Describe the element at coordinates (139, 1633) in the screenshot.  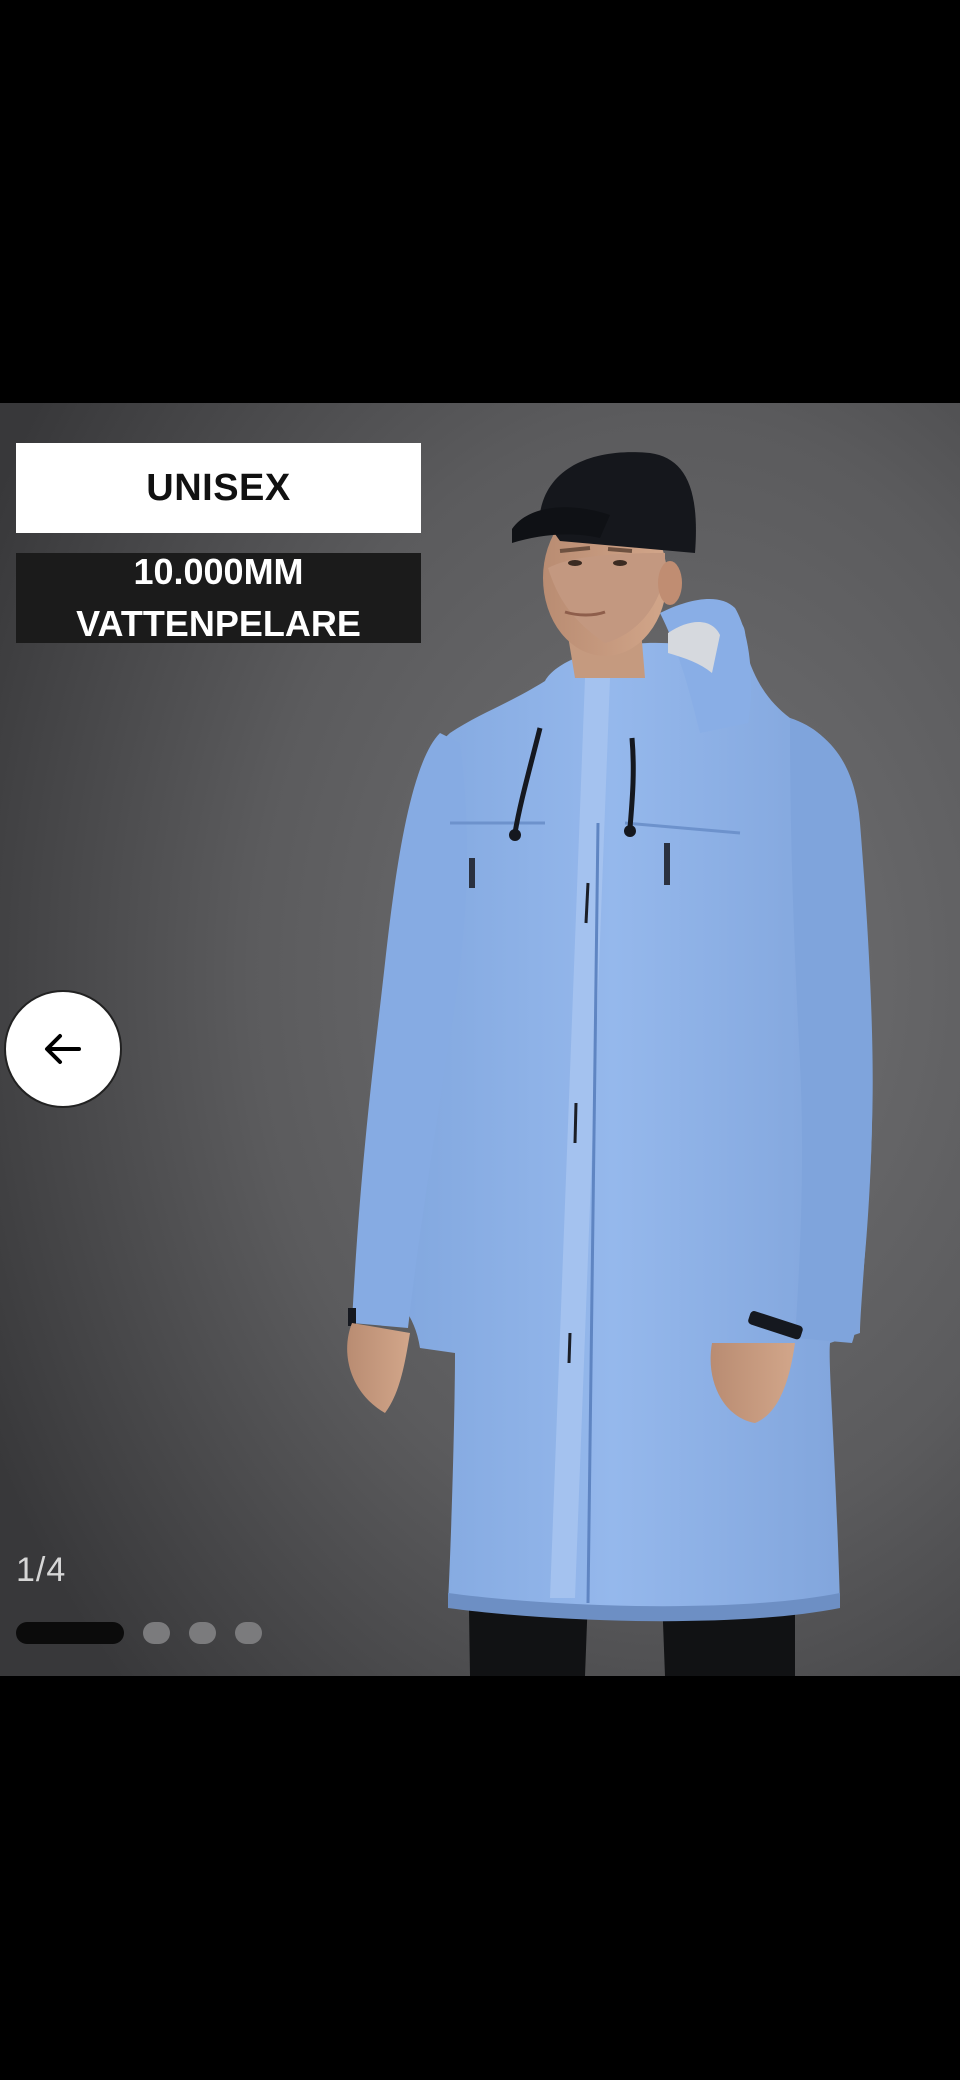
I see `pagination-dots` at that location.